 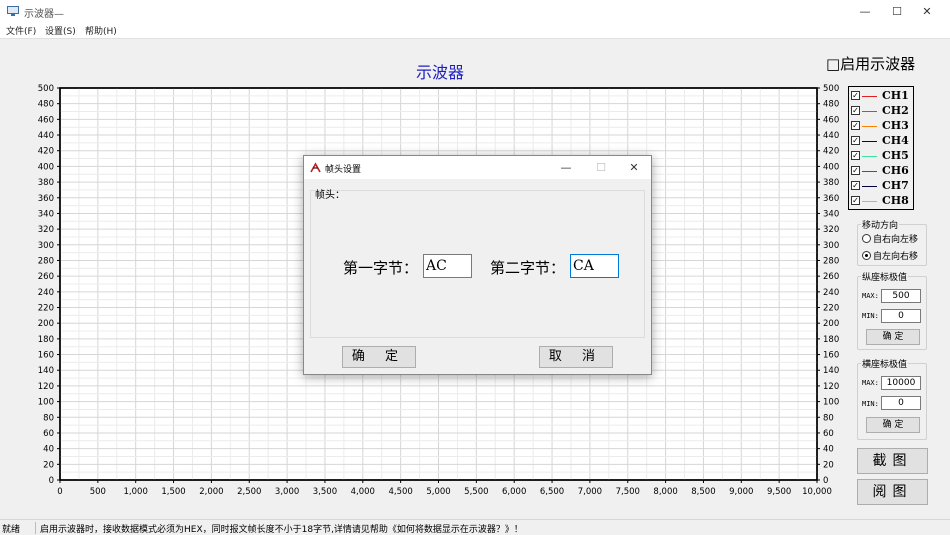 What do you see at coordinates (528, 268) in the screenshot?
I see `second-byte-label: 第二字节：` at bounding box center [528, 268].